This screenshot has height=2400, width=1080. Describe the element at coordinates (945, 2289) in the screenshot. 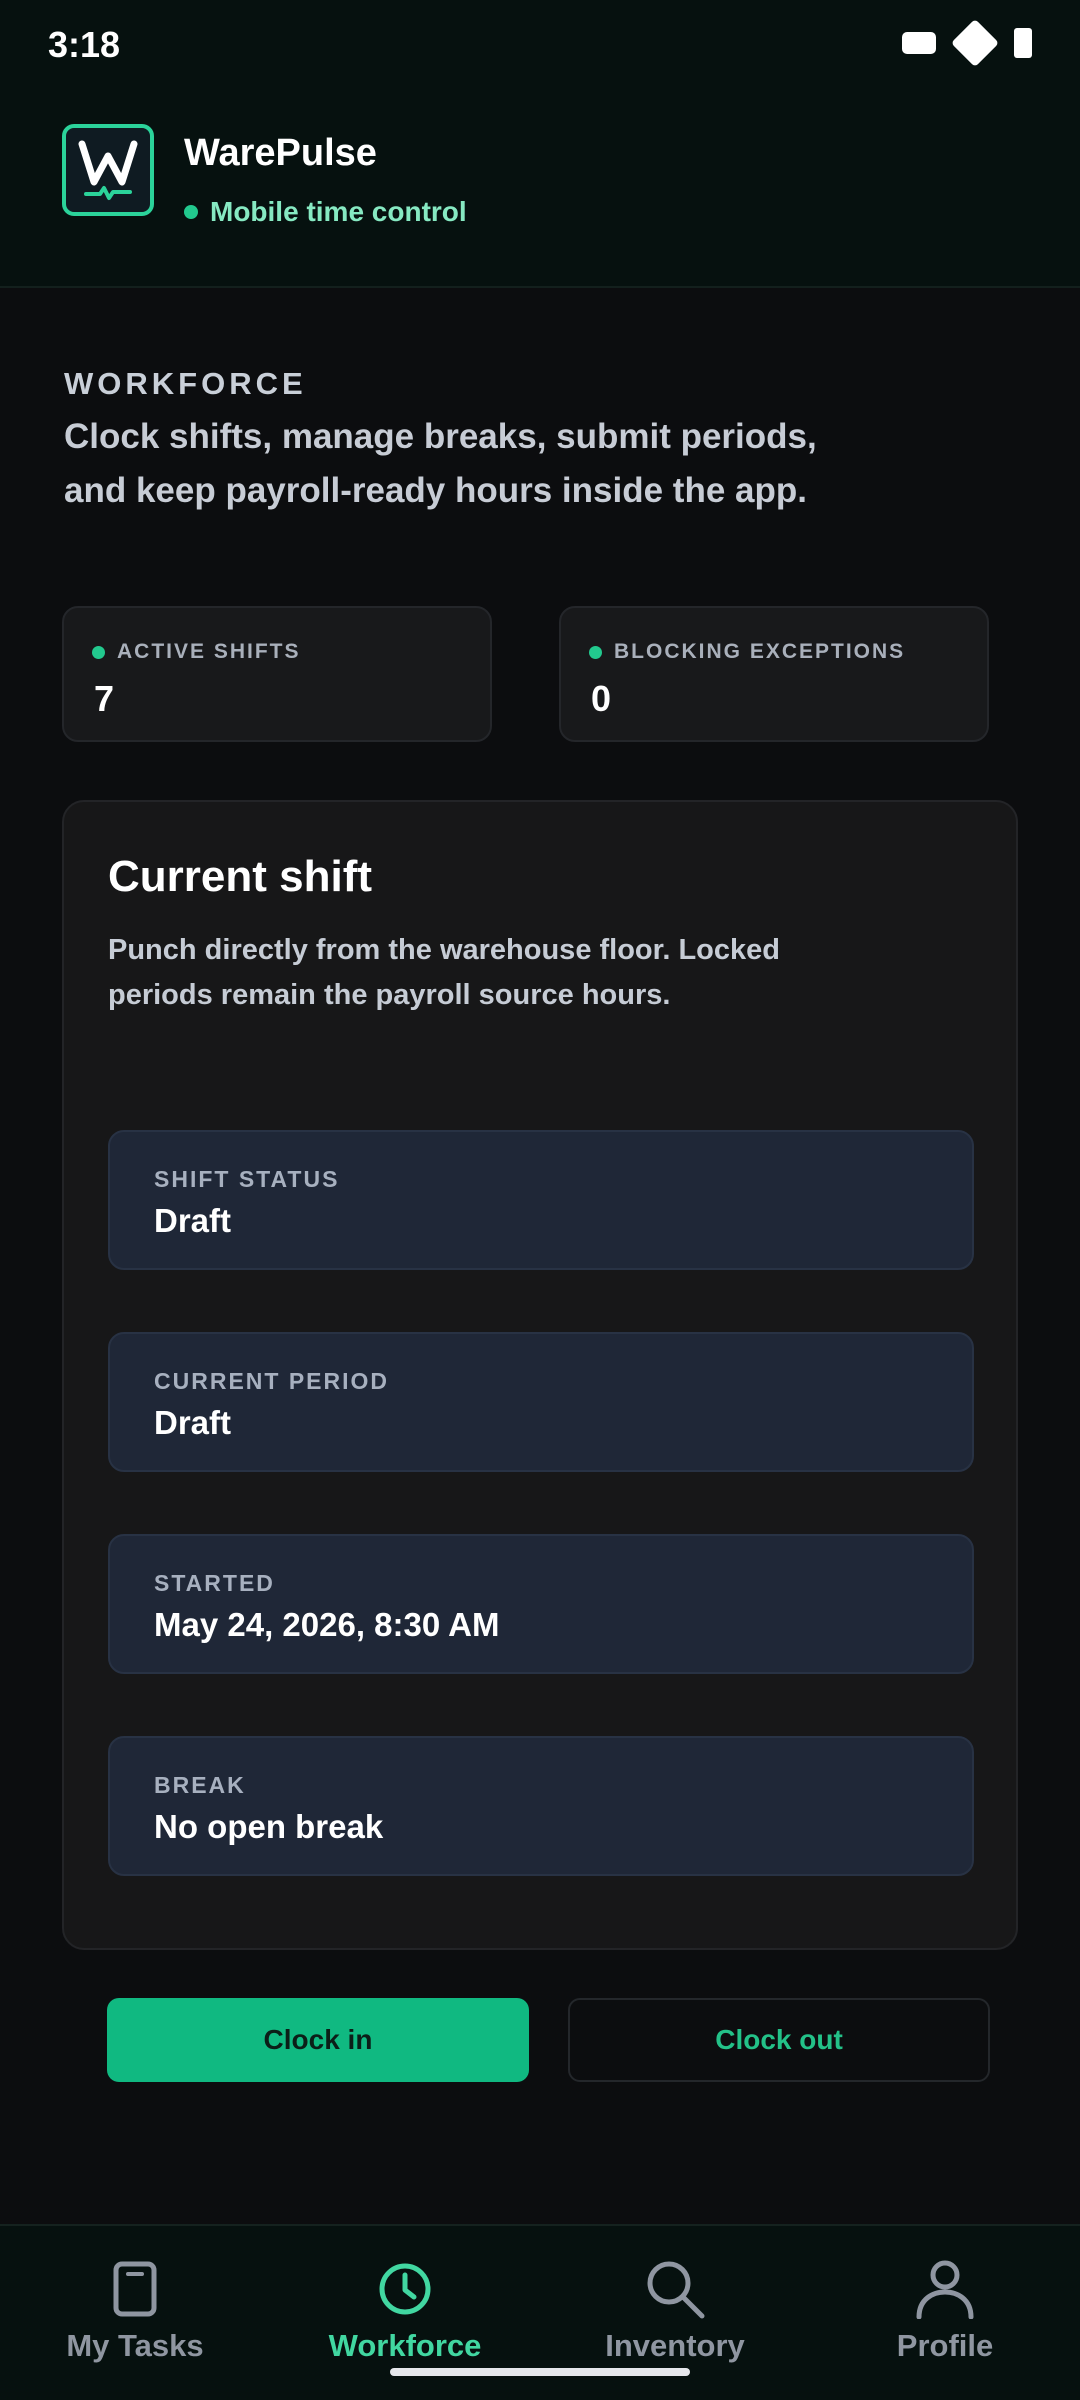

I see `person-icon` at that location.